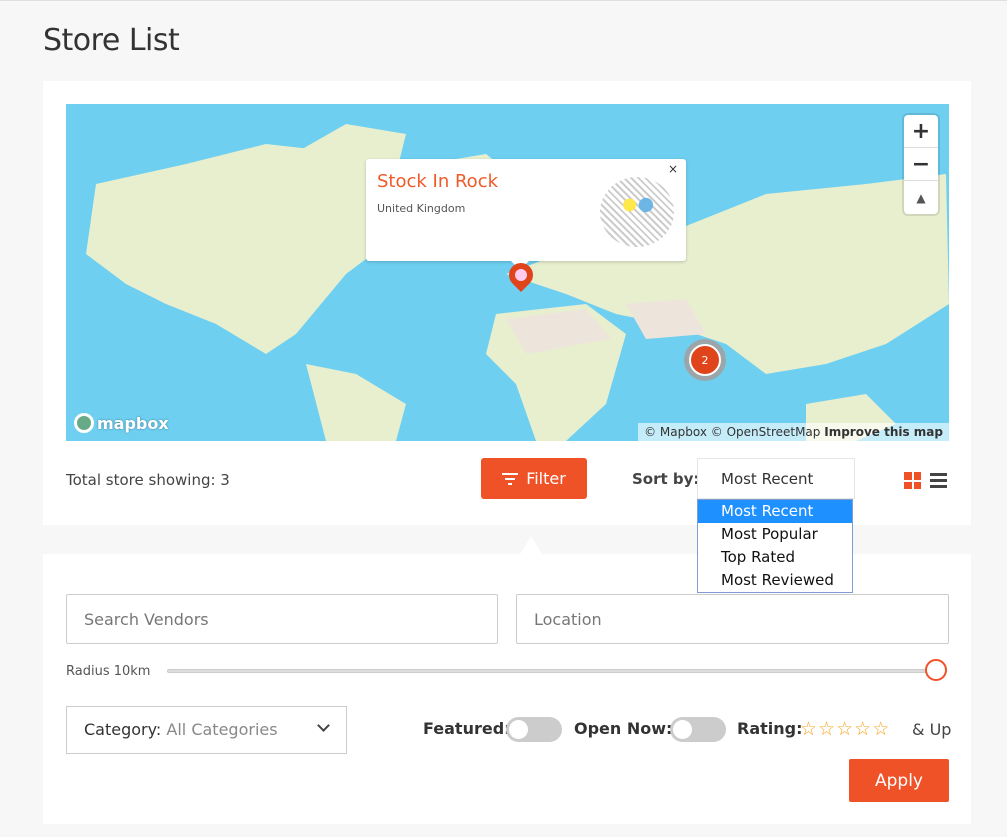 This screenshot has width=1007, height=837. Describe the element at coordinates (552, 671) in the screenshot. I see `radius-slider` at that location.